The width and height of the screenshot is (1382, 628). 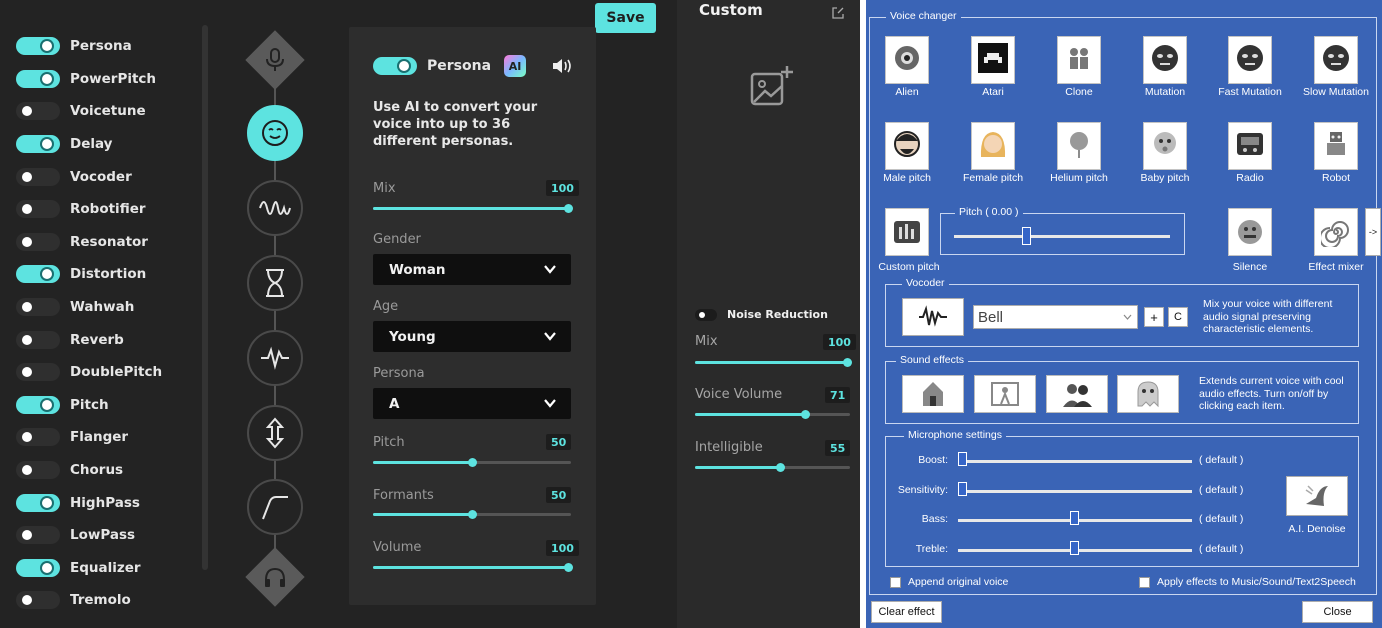 I want to click on persona-panel-toggle, so click(x=395, y=66).